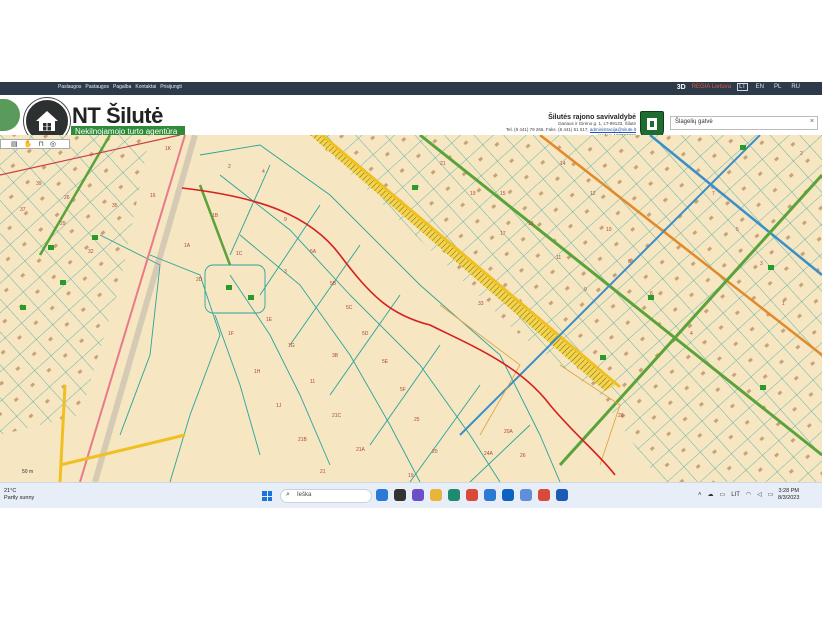 This screenshot has height=630, width=840. Describe the element at coordinates (748, 494) in the screenshot. I see `wifi-icon: ◠` at that location.